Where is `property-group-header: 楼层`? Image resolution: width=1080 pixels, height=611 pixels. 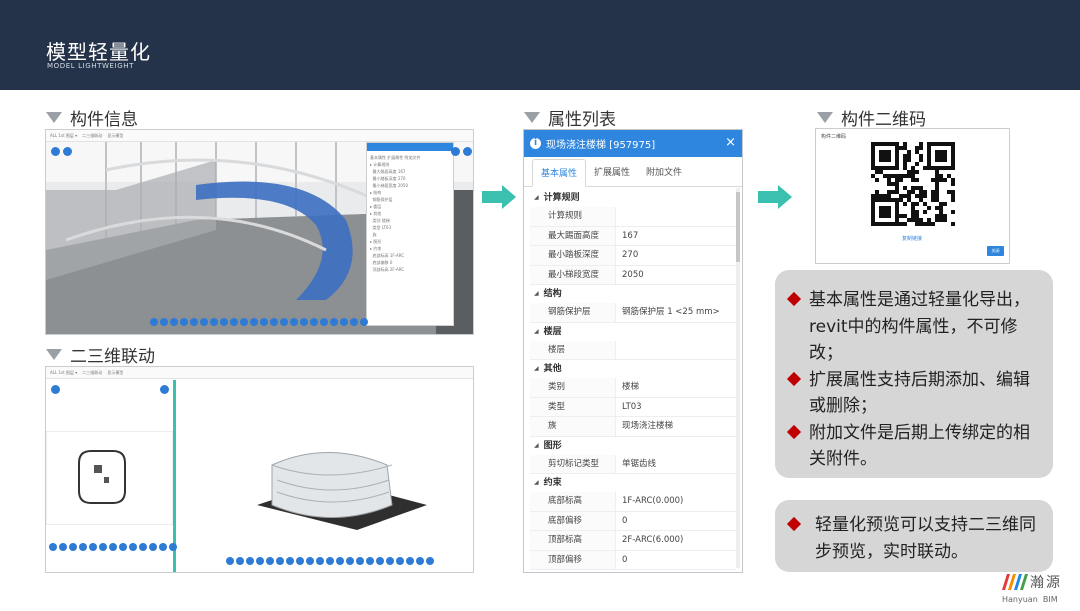
property-group-header: 楼层 is located at coordinates (633, 332).